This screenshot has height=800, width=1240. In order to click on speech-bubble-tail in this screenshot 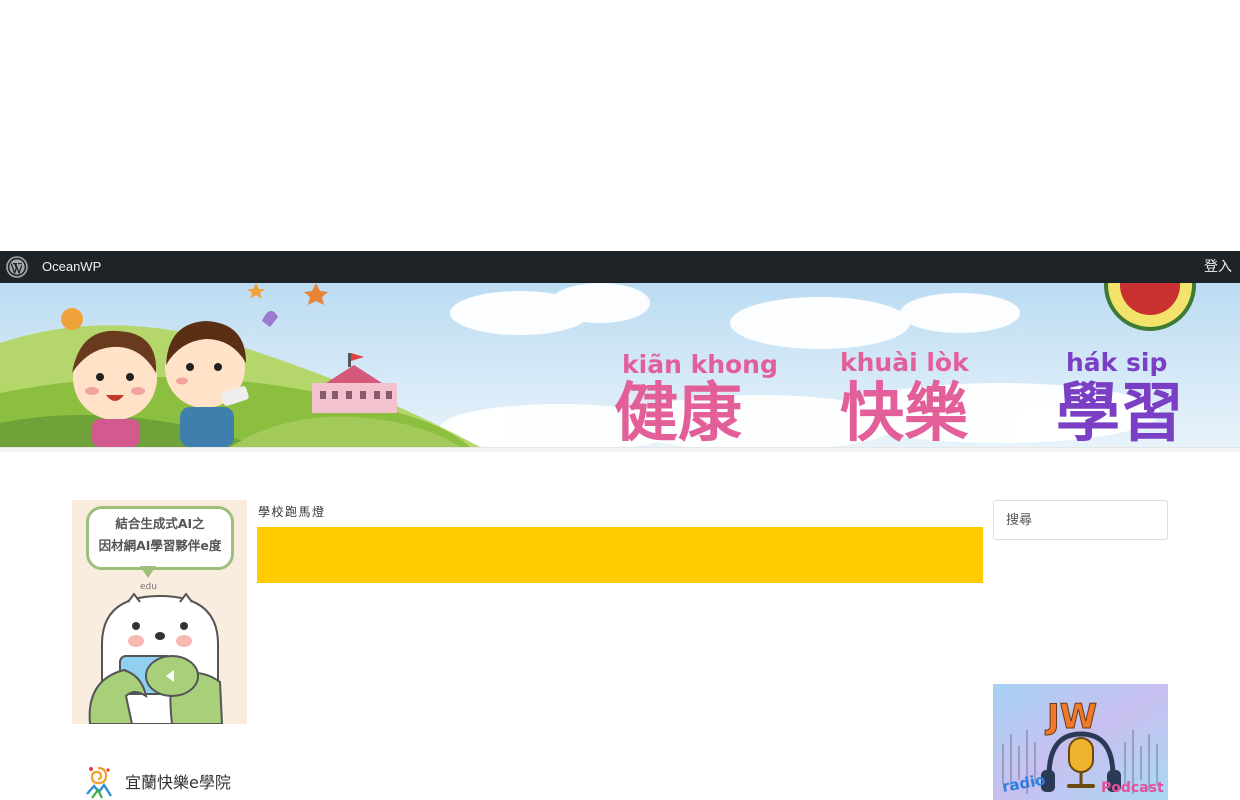, I will do `click(148, 572)`.